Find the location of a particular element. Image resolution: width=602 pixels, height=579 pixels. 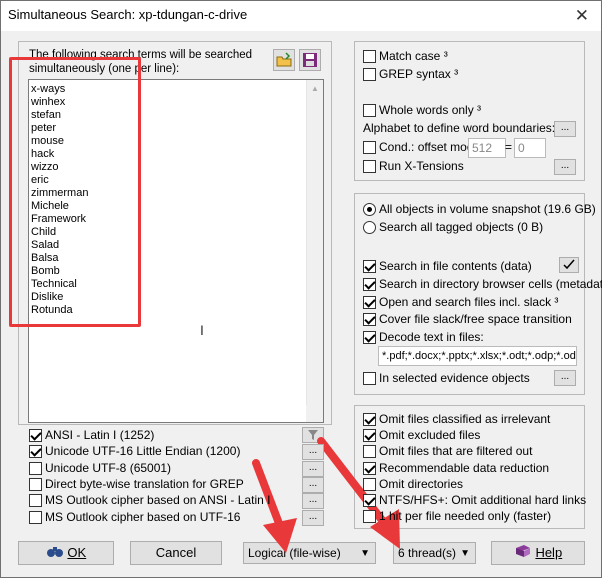

filter-label: Omit directories is located at coordinates (421, 483).